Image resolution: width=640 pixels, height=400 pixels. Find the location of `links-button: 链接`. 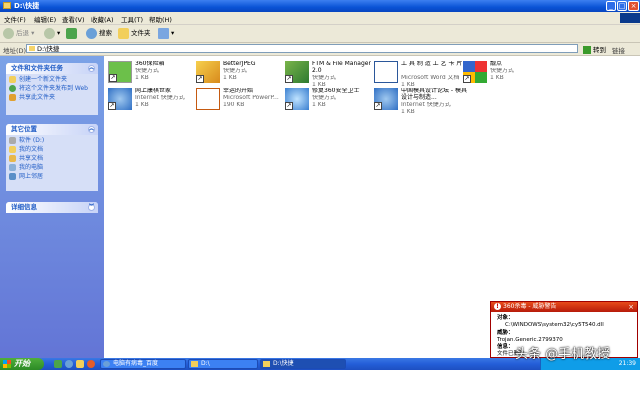

links-button: 链接 is located at coordinates (618, 50).